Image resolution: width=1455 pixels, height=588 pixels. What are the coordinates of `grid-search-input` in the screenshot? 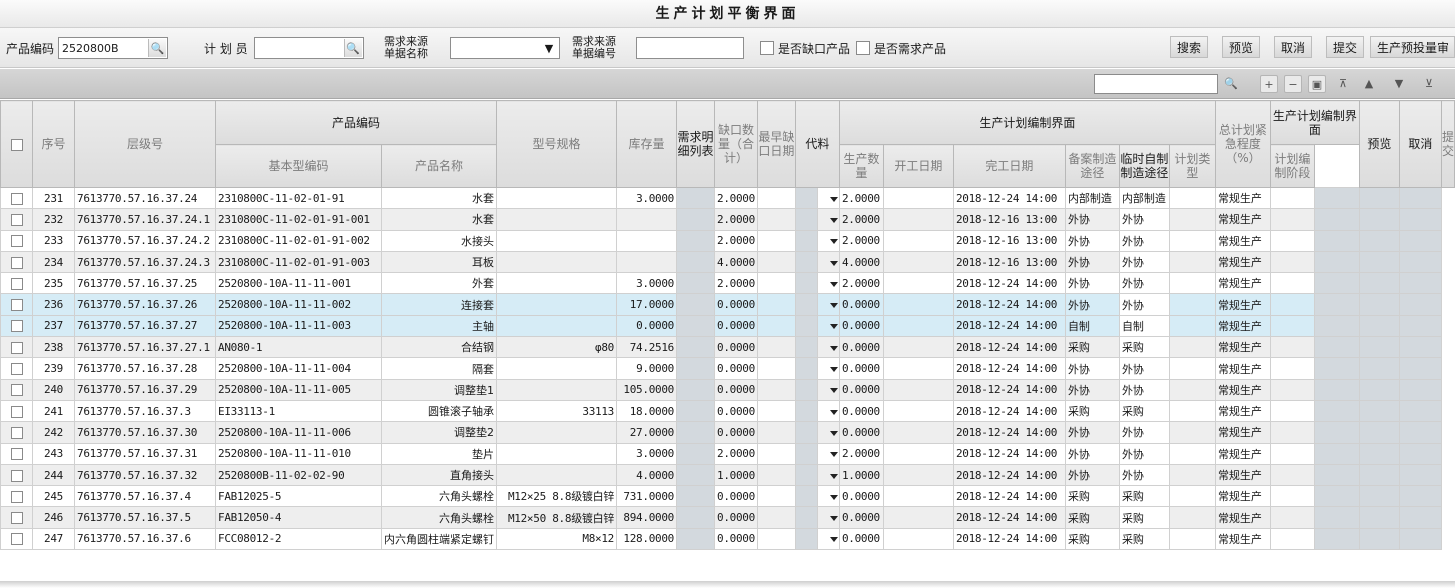 It's located at (1156, 84).